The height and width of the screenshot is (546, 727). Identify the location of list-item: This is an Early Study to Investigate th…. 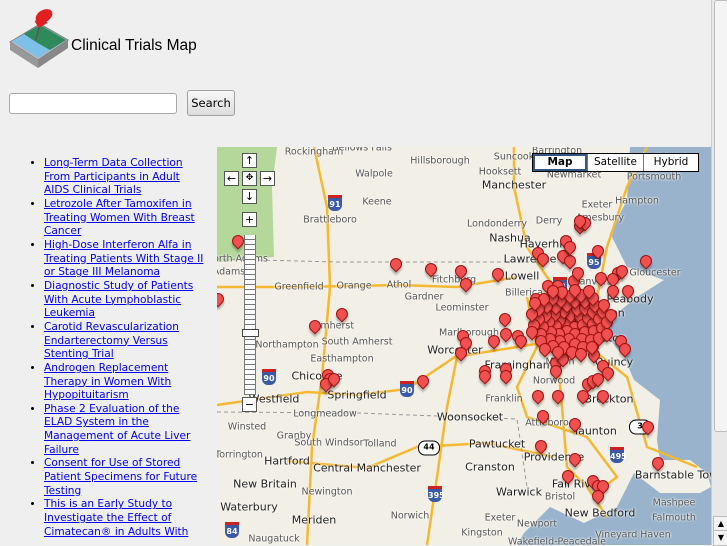
(124, 518).